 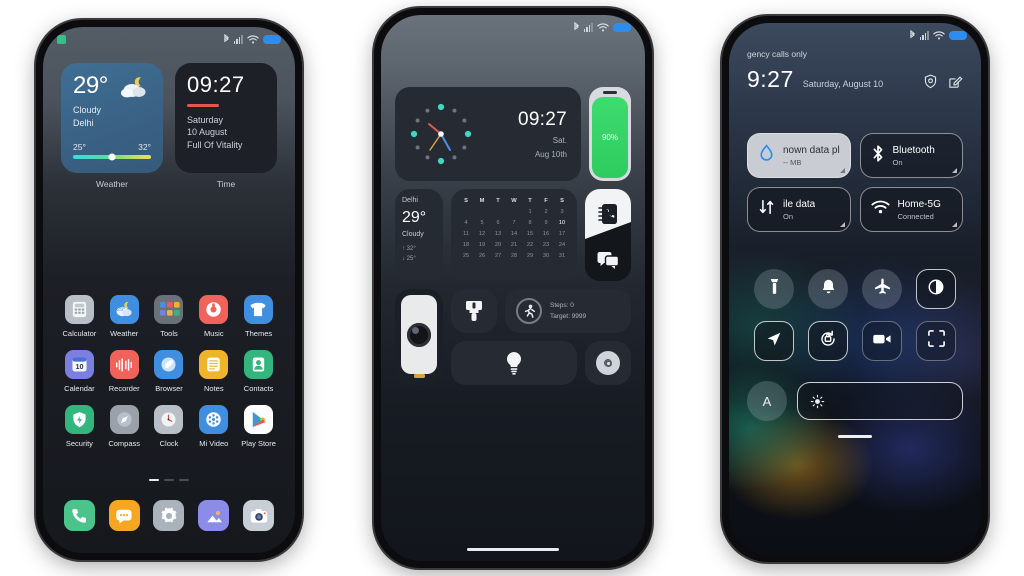 What do you see at coordinates (214, 515) in the screenshot?
I see `gallery-app` at bounding box center [214, 515].